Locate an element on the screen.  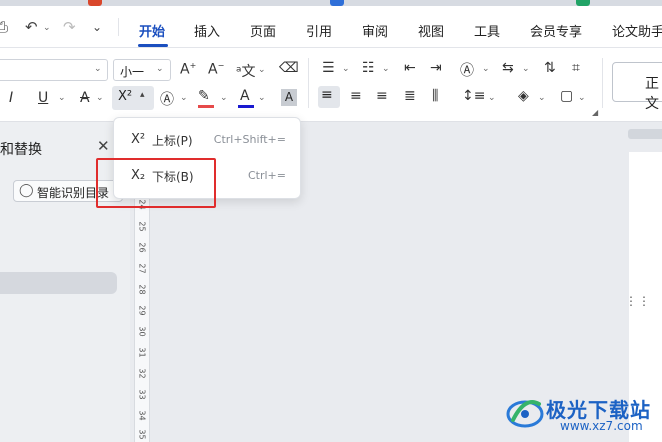
convert-dropdown-icon: ⌄ is located at coordinates (526, 69).